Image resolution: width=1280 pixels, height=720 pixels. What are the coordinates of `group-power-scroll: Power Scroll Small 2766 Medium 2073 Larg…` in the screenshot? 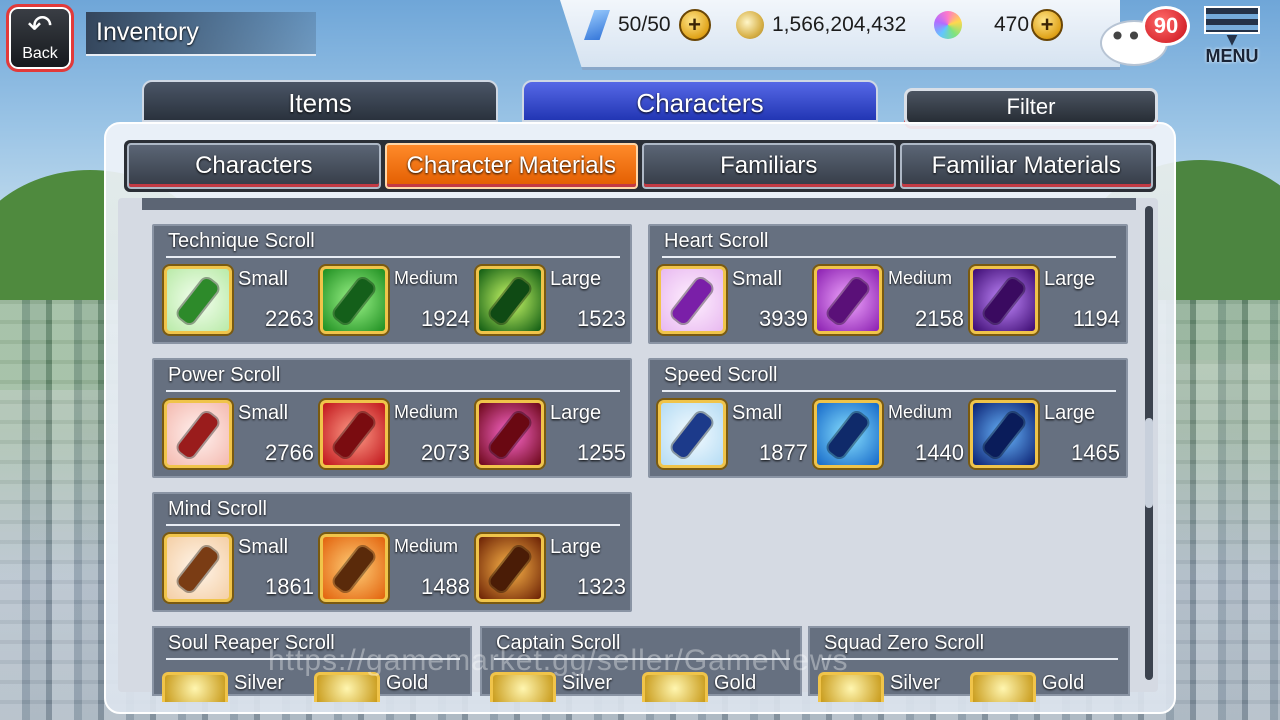 It's located at (392, 418).